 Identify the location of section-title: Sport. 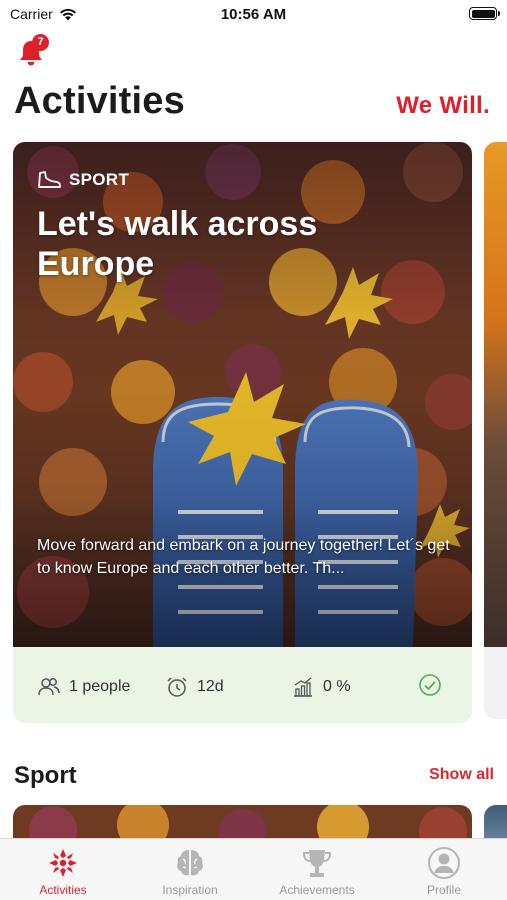
(45, 775).